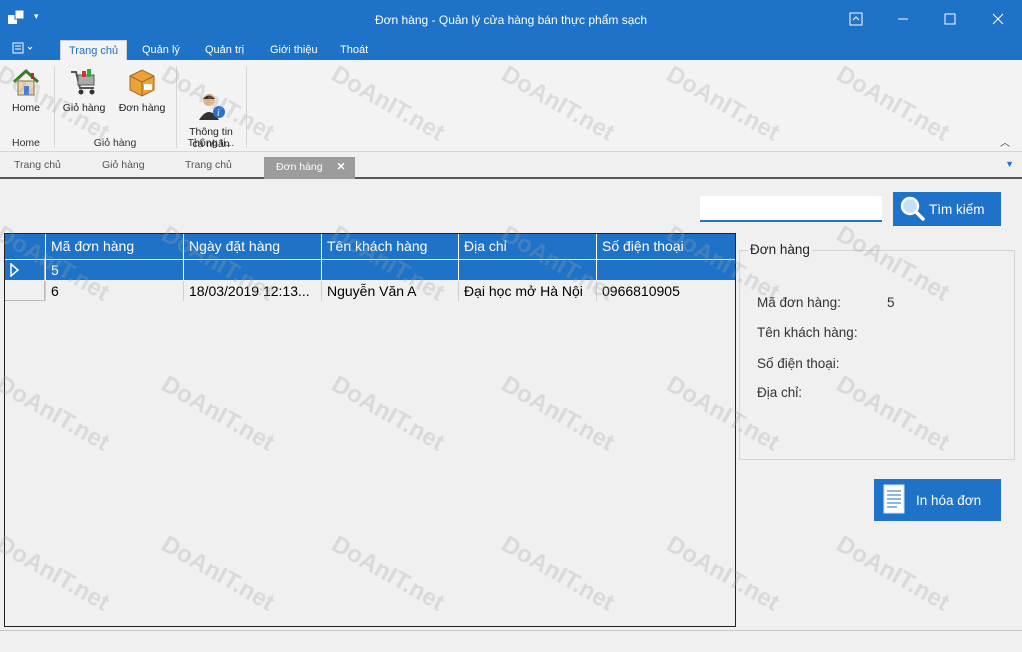  I want to click on print-invoice-button-label: In hóa đơn, so click(949, 500).